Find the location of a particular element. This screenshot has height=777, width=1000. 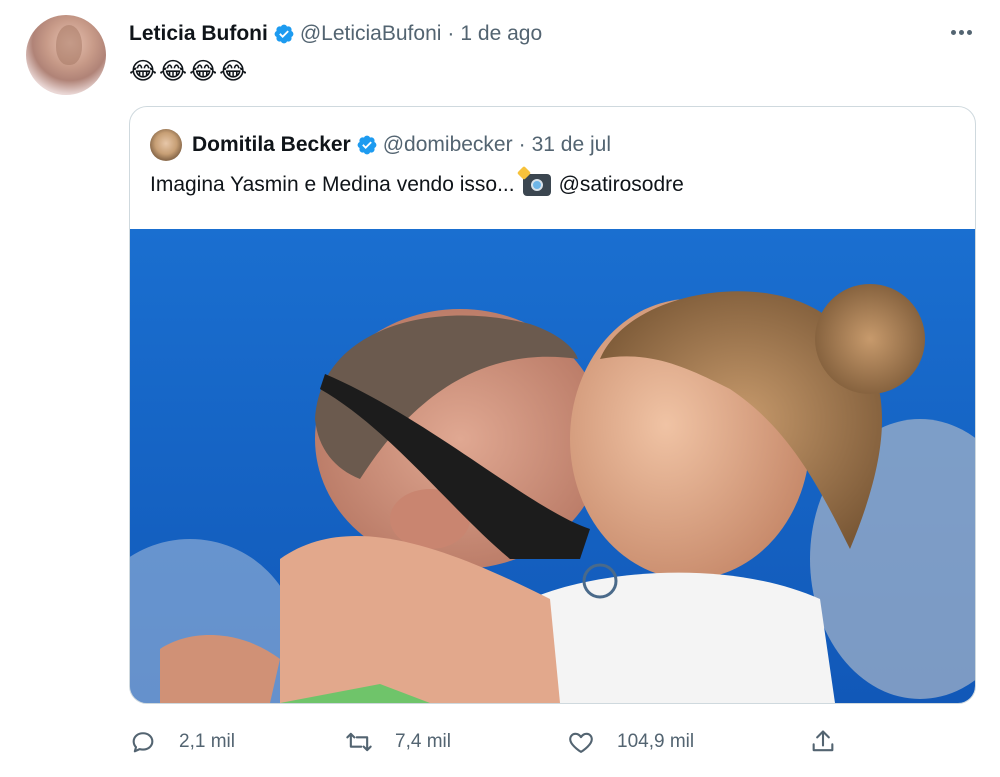

quoted-author-handle: @domibecker is located at coordinates (447, 144).